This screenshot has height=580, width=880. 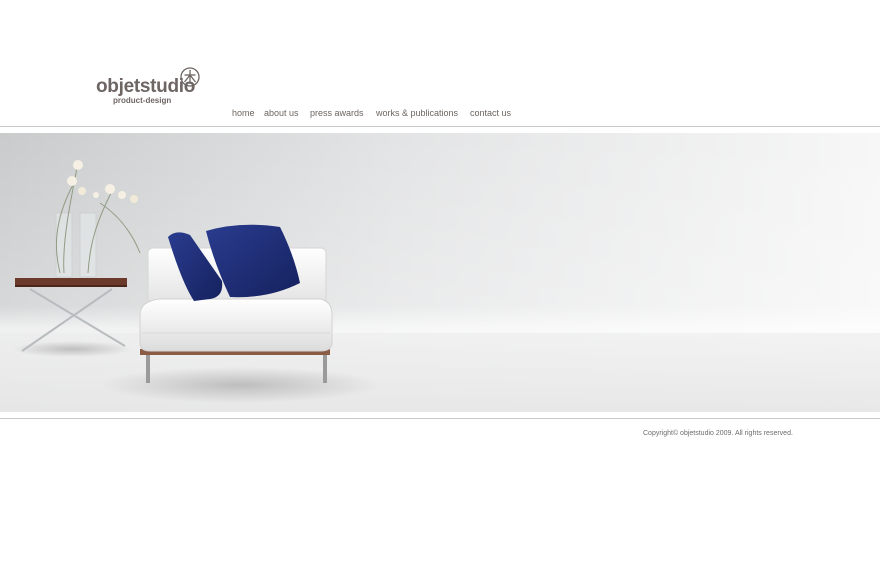 I want to click on header-divider, so click(x=440, y=126).